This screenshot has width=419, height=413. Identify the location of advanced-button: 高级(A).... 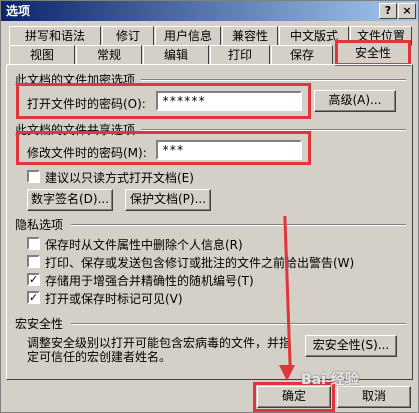
(355, 101).